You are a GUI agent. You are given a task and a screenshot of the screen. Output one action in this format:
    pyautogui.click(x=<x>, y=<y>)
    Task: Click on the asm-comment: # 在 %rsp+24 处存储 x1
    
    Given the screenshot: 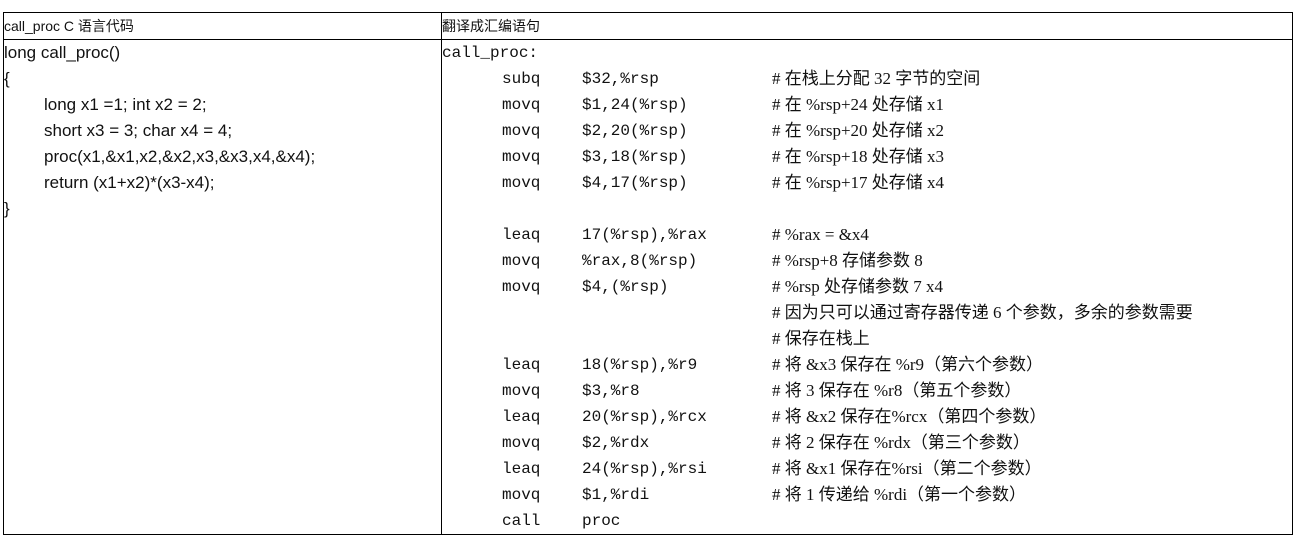 What is the action you would take?
    pyautogui.click(x=858, y=104)
    